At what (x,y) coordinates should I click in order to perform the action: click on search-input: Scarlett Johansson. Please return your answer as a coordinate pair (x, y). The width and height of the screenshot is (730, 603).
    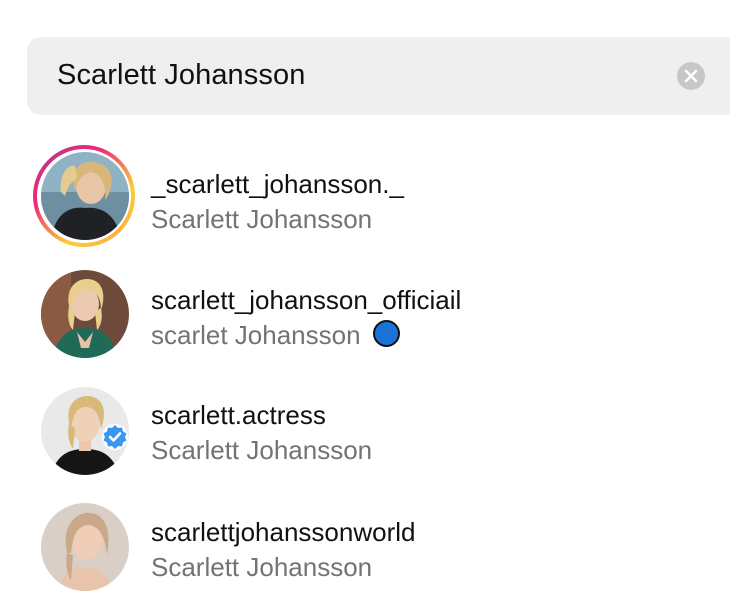
    Looking at the image, I should click on (181, 75).